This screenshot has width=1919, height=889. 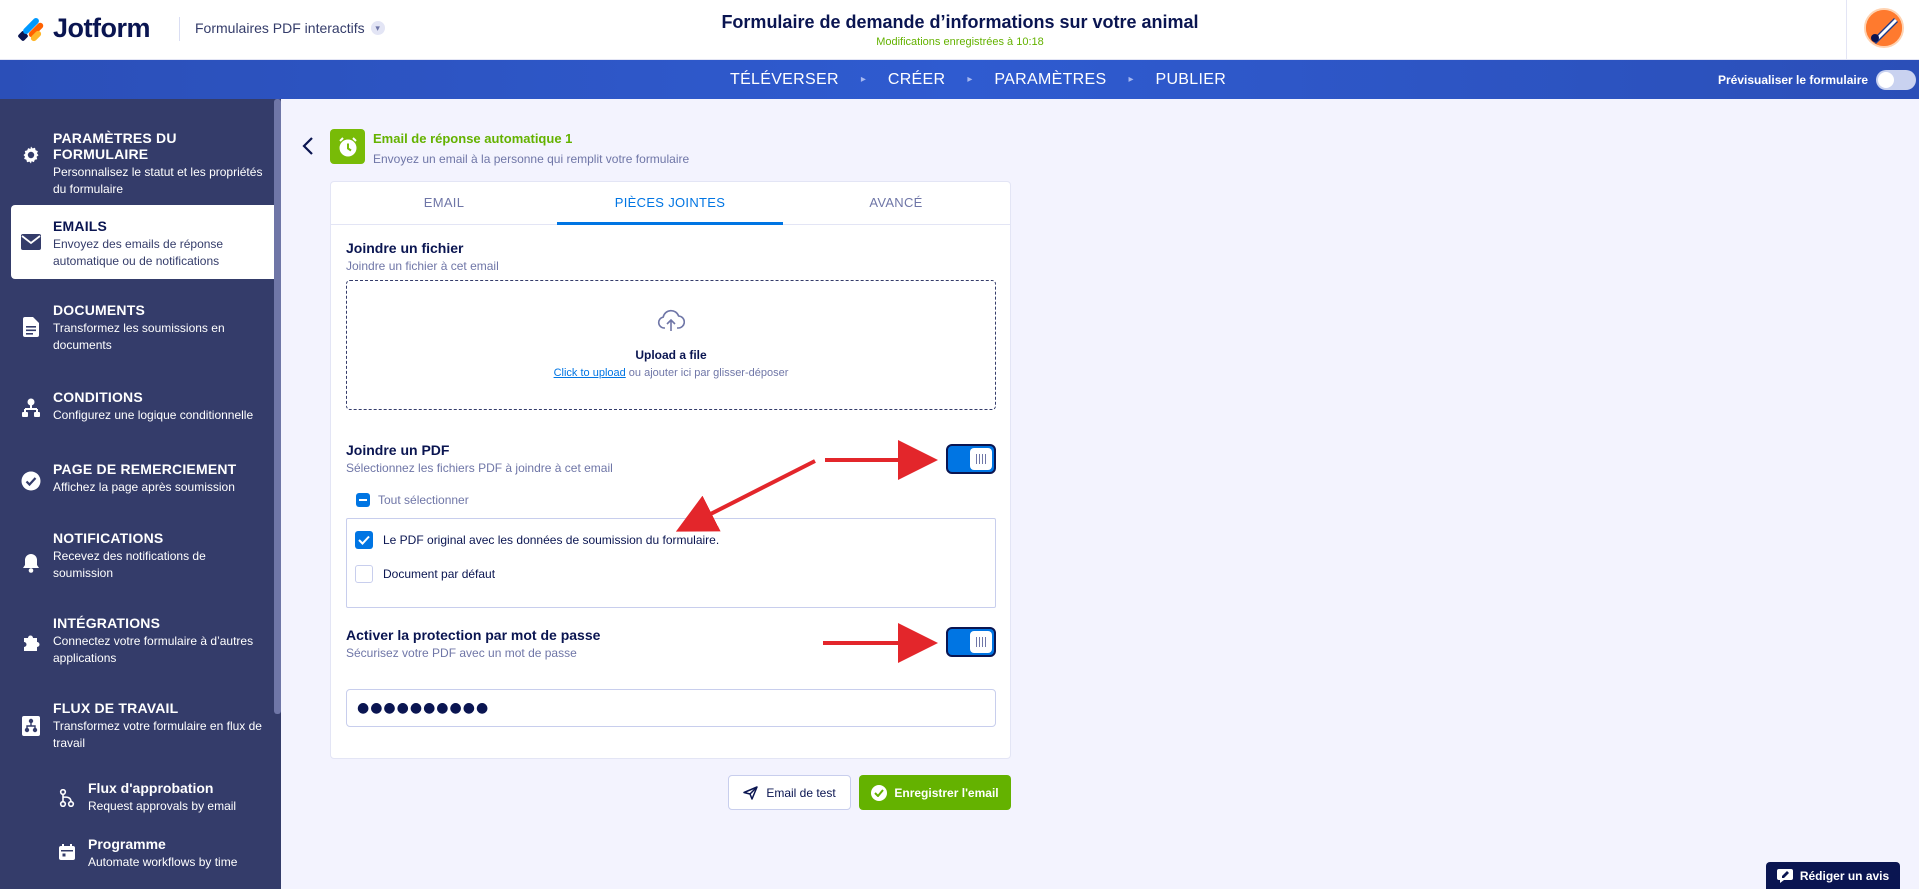 What do you see at coordinates (789, 792) in the screenshot?
I see `test-email-button: Email de test` at bounding box center [789, 792].